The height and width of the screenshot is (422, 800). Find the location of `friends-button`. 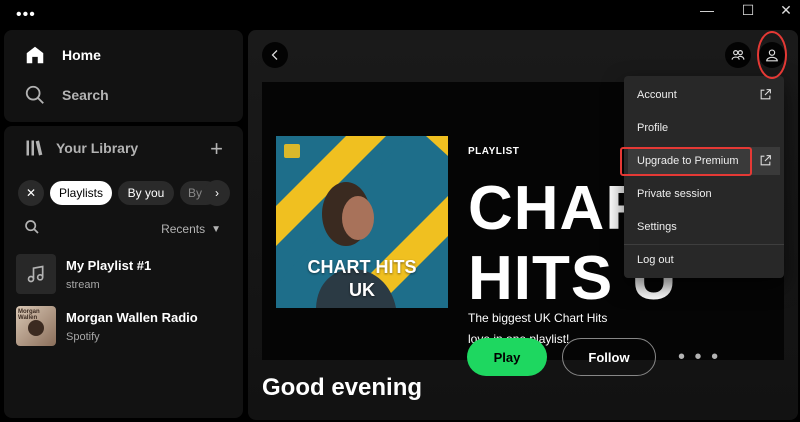

friends-button is located at coordinates (738, 55).